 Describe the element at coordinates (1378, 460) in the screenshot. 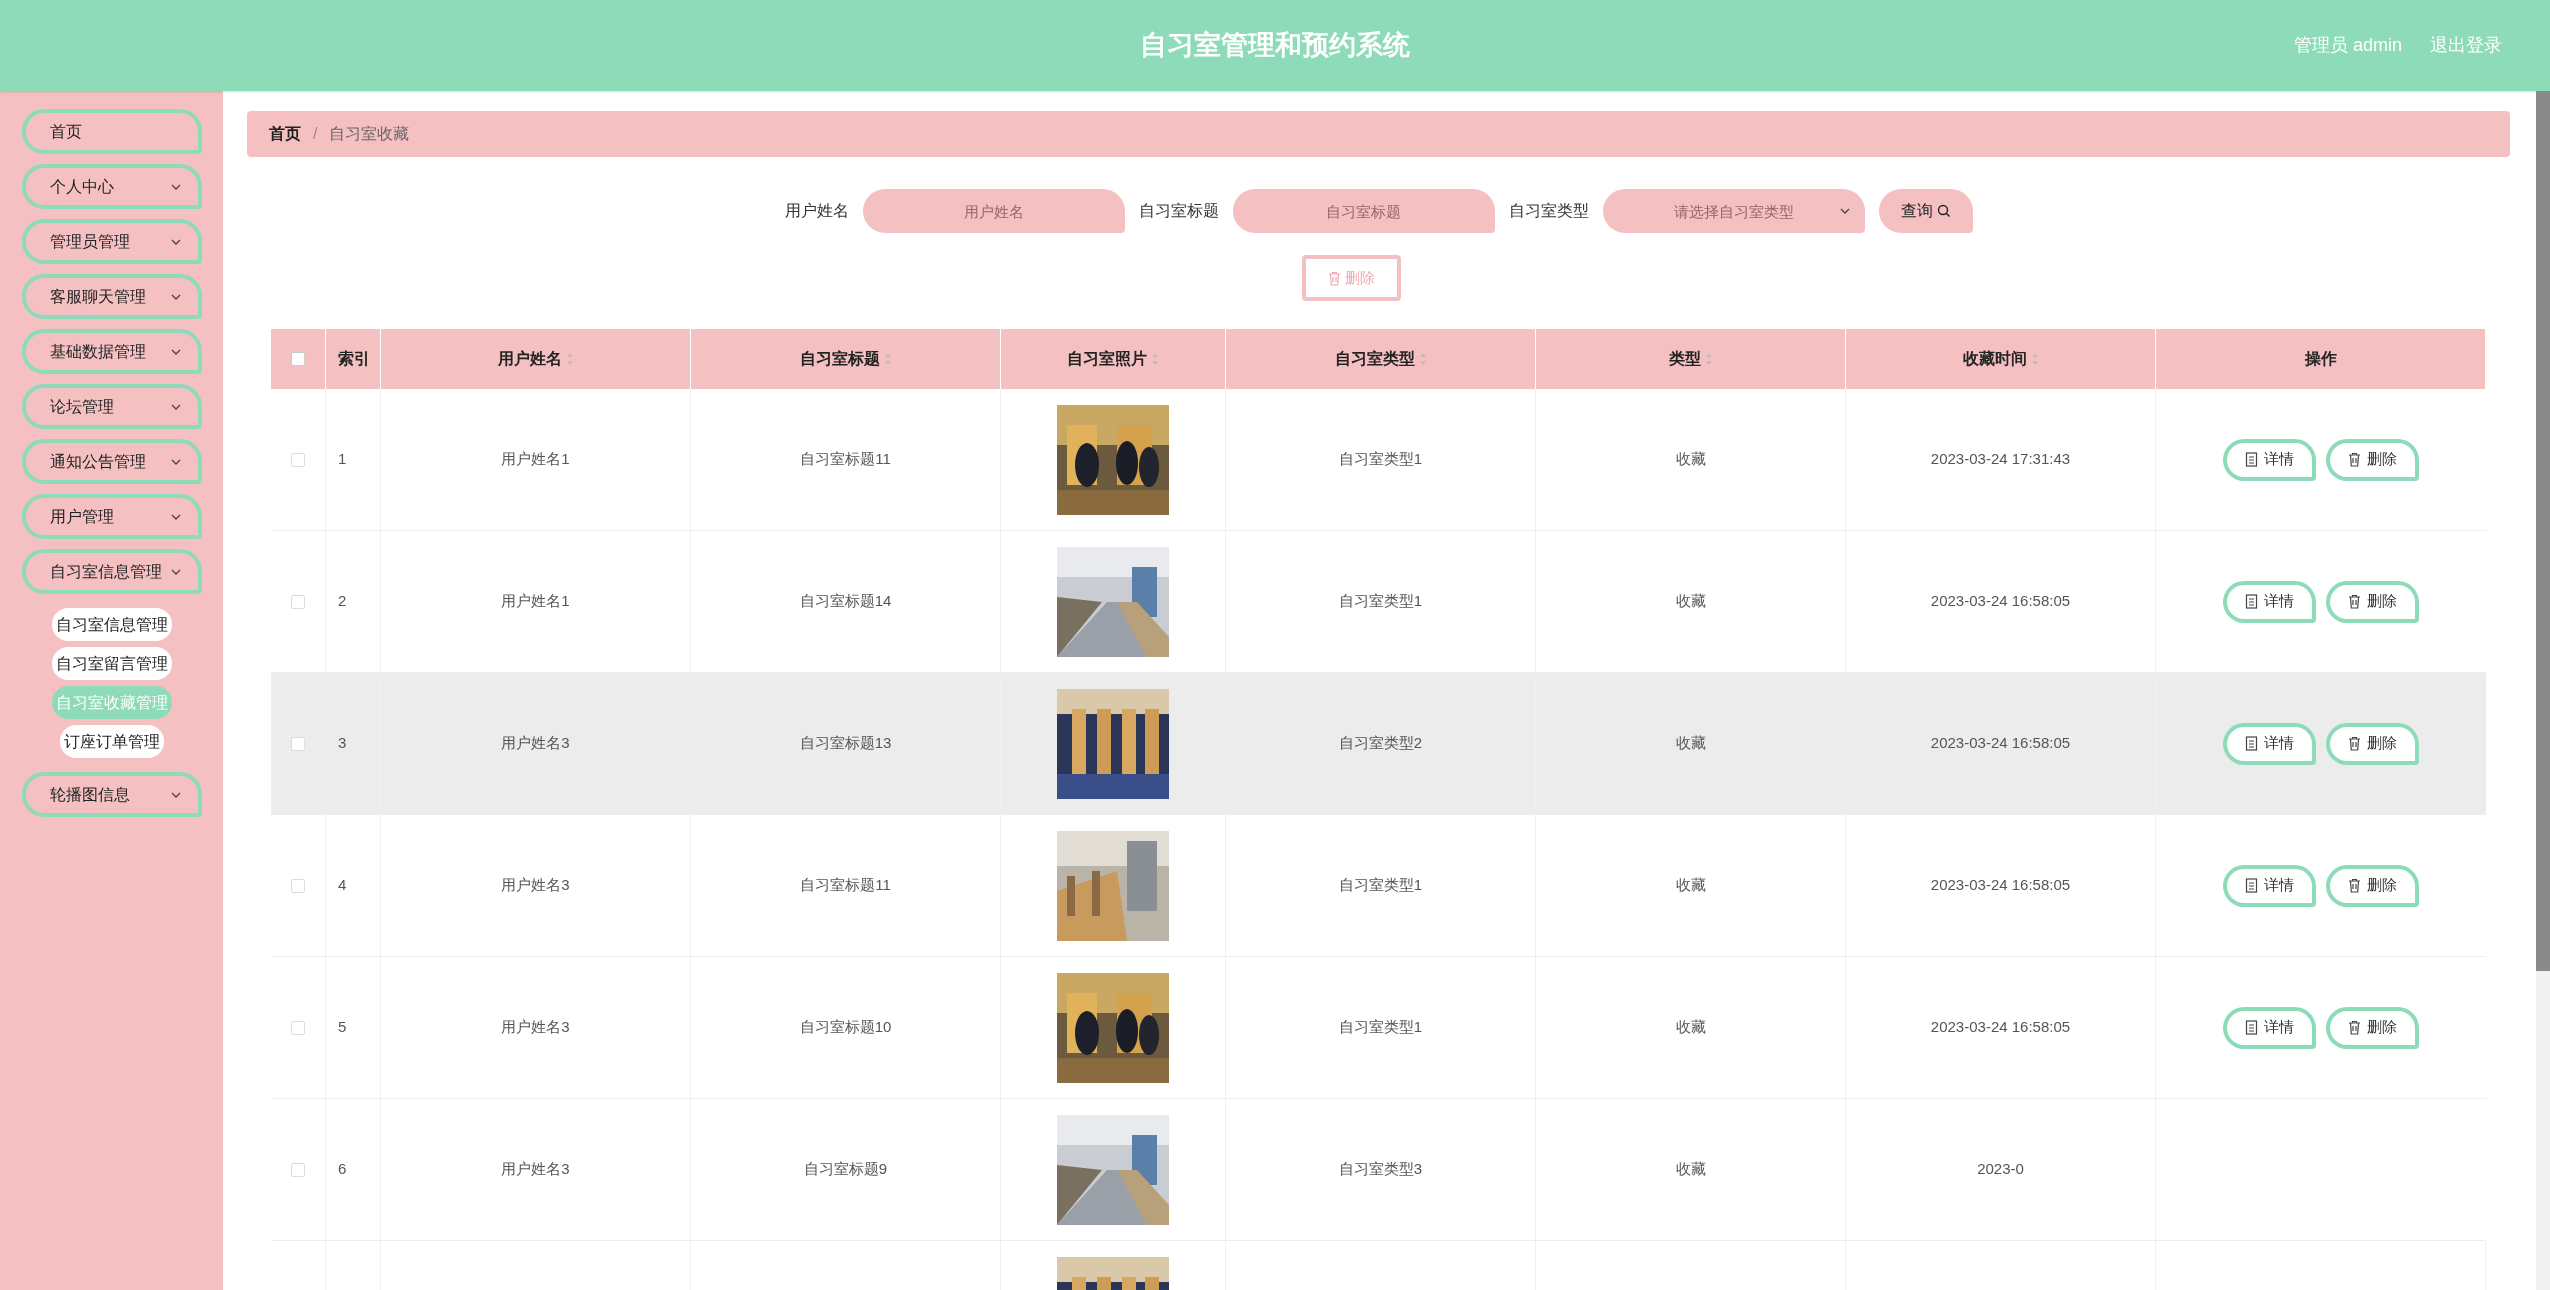

I see `table-row: 1 用户姓名1 自习室标题11 自习室类型1 收藏 2023-03-24 17:31:43 详情 删除` at that location.